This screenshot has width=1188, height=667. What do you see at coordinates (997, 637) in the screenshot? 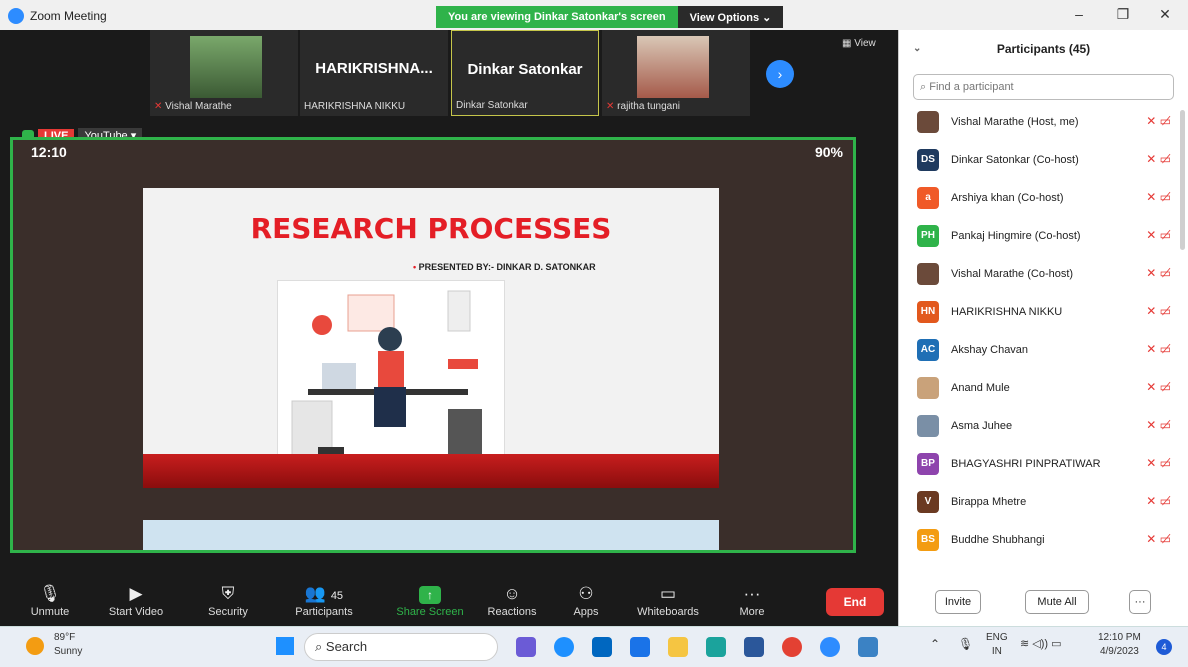
I see `language-label: ENG` at bounding box center [997, 637].